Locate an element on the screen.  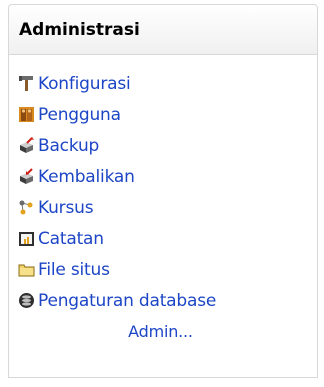
block-header: Administrasi is located at coordinates (163, 30).